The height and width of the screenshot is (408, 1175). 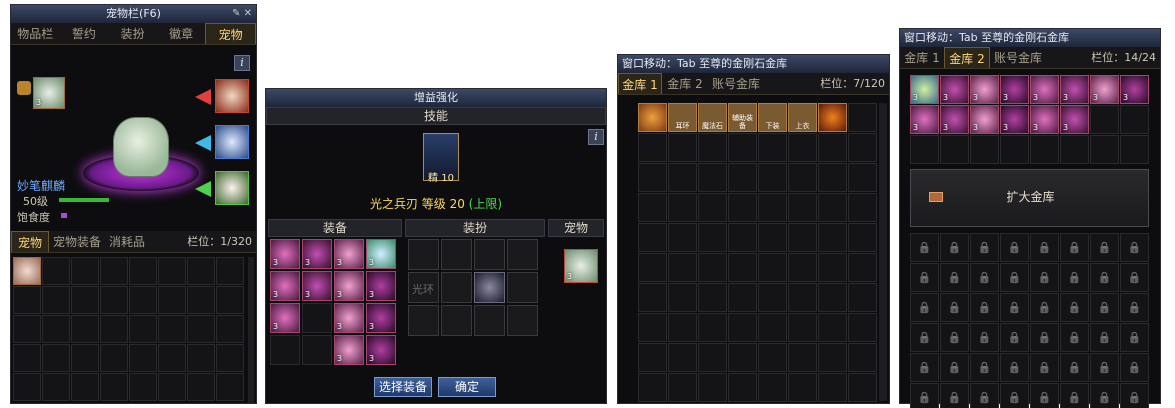 I want to click on vault2-titlebar: 窗口移动：Tab 至尊的金刚石金库, so click(x=1030, y=38).